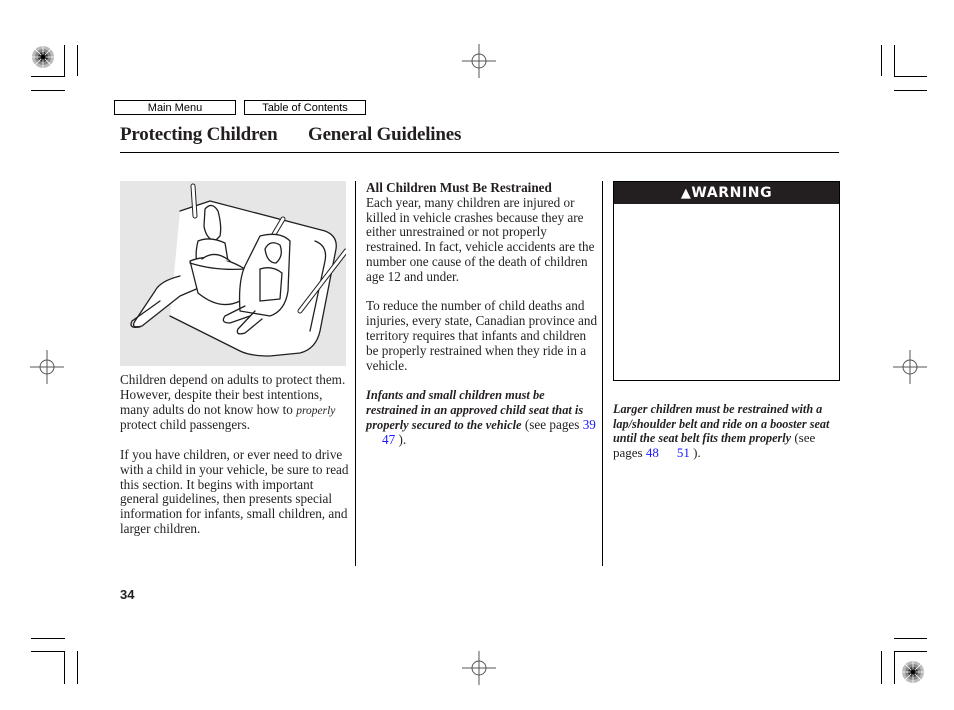  Describe the element at coordinates (175, 107) in the screenshot. I see `main-menu-button: Main Menu` at that location.